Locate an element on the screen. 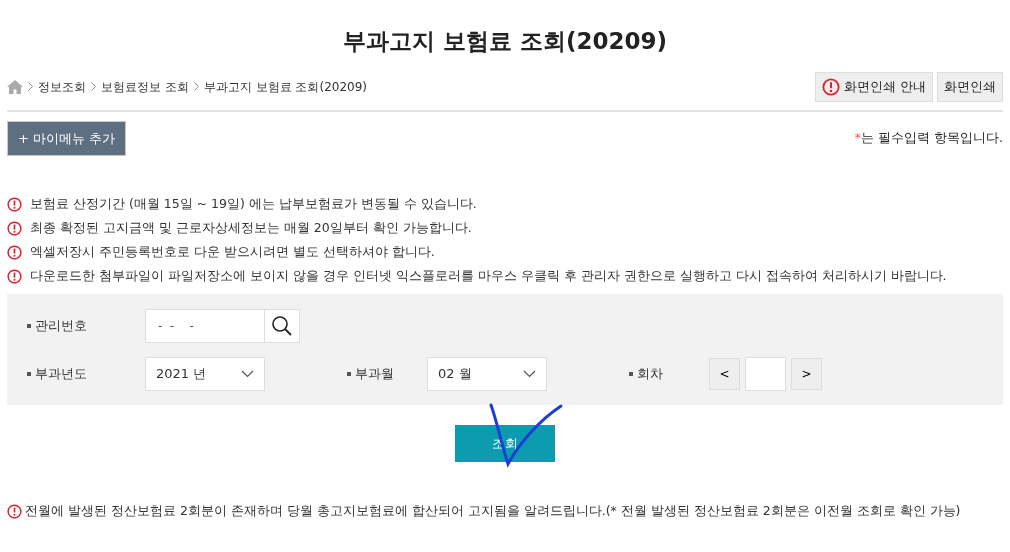 This screenshot has height=552, width=1010. field-label: 관리번호 is located at coordinates (61, 326).